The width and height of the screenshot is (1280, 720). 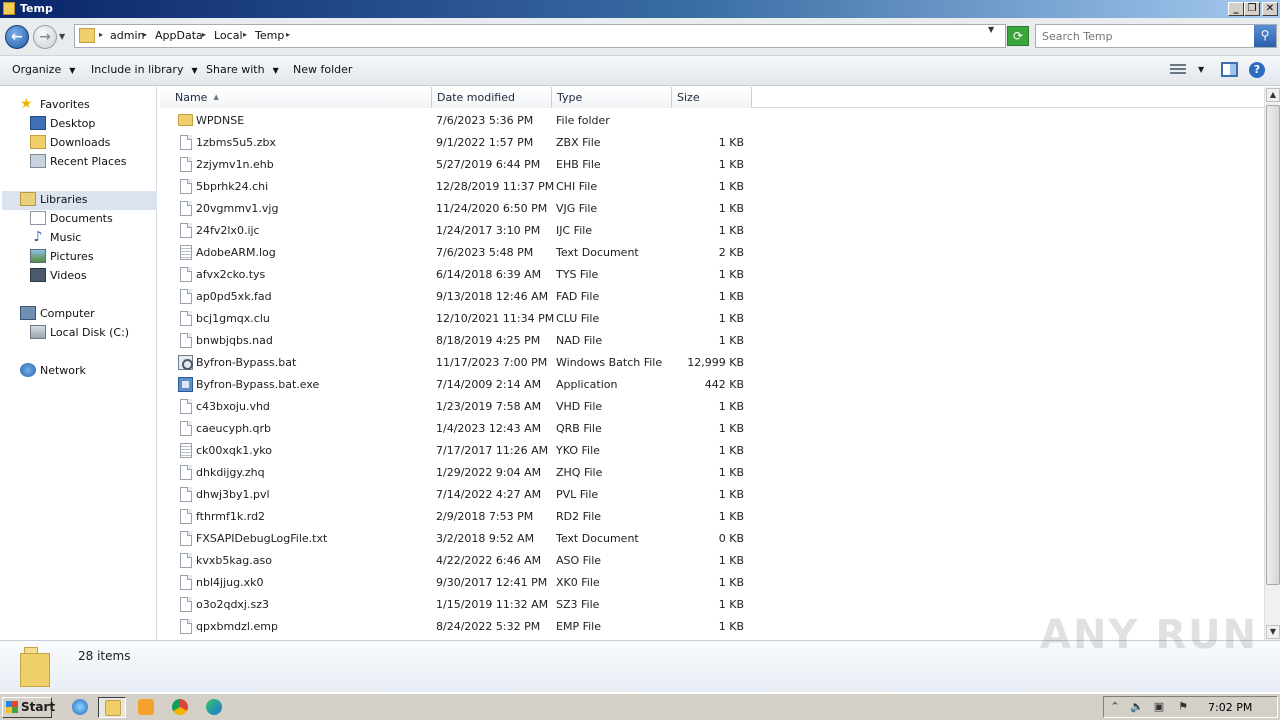 I want to click on taskbar-internet-explorer, so click(x=80, y=707).